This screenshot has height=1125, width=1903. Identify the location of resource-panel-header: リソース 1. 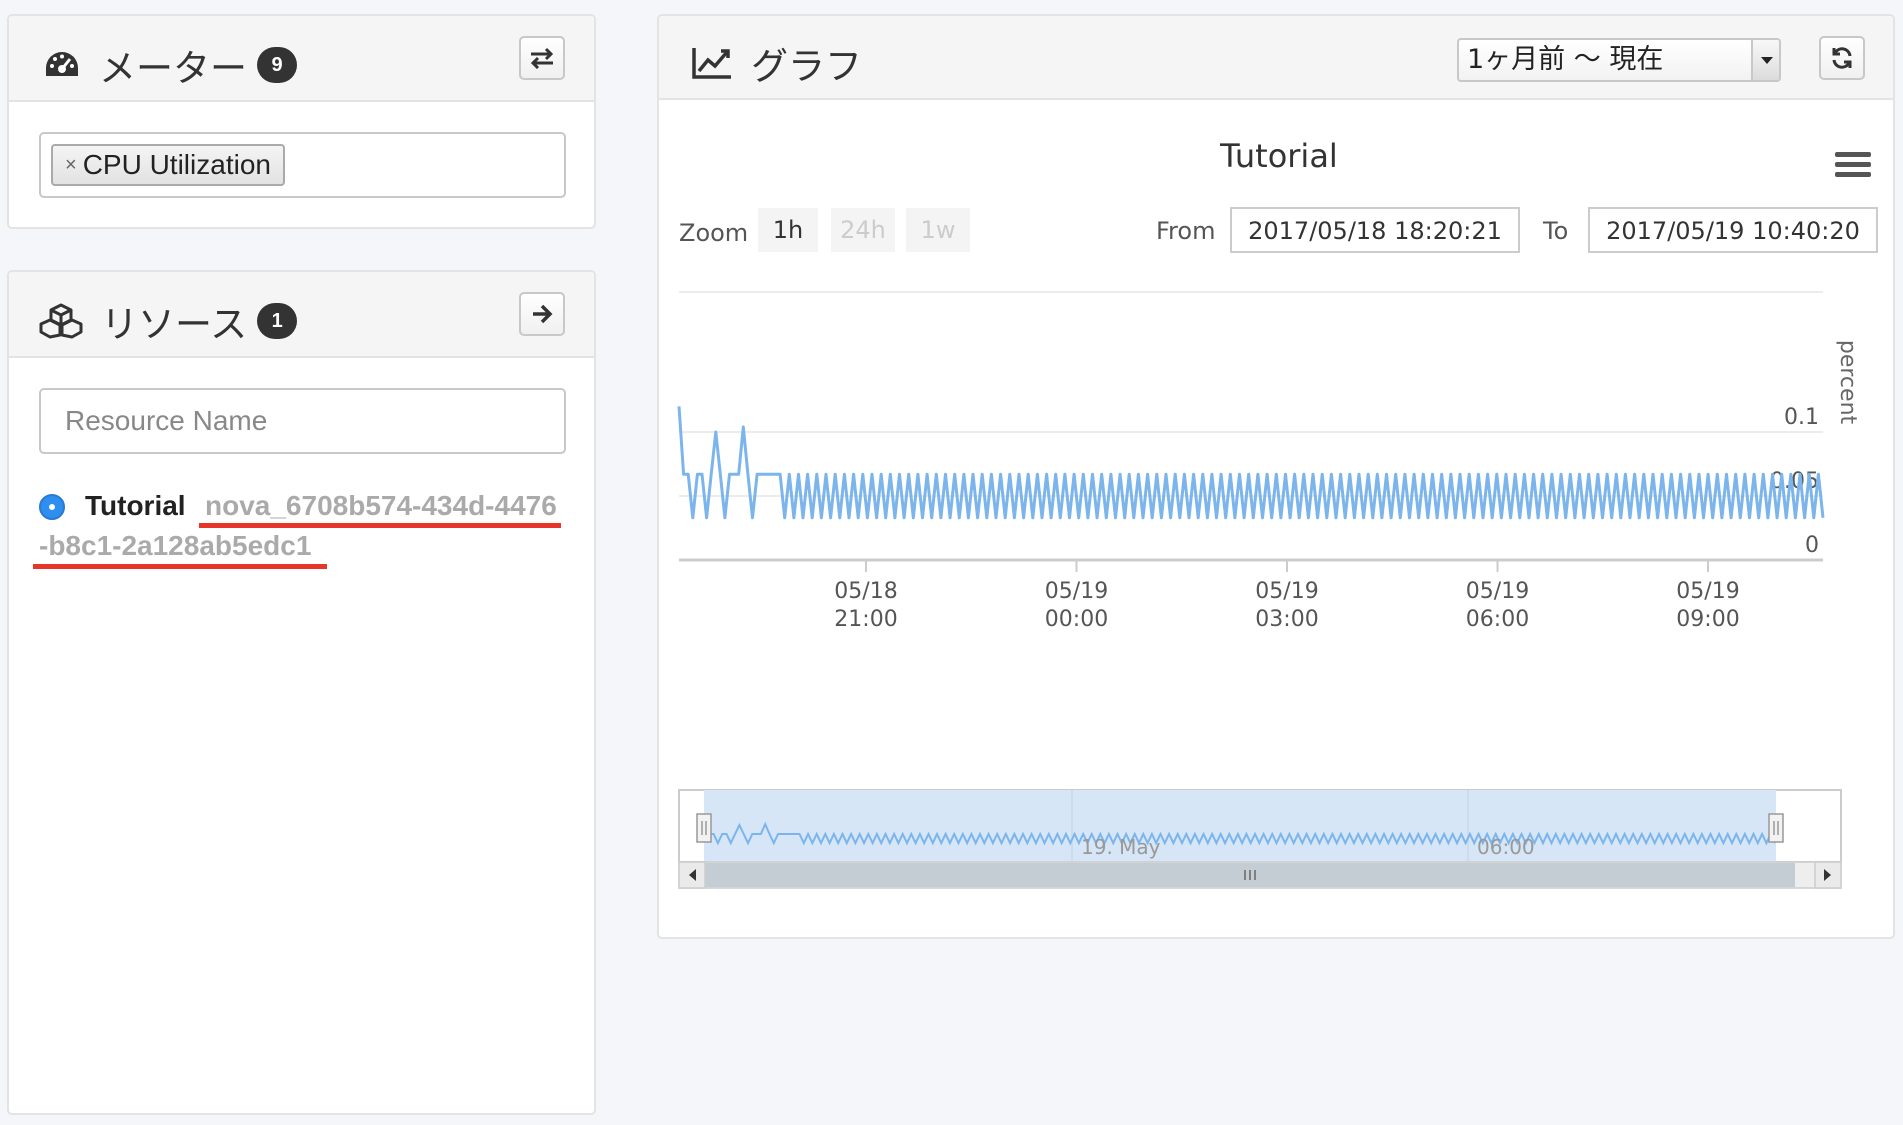
(301, 315).